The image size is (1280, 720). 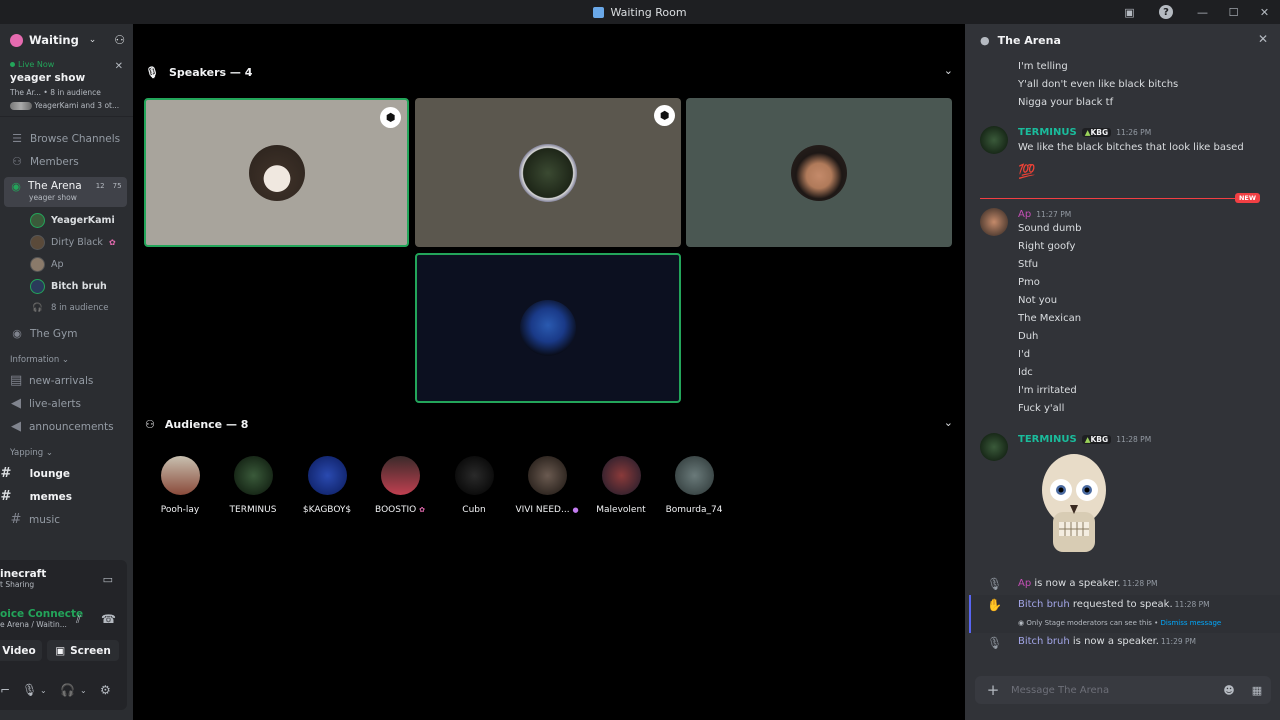 What do you see at coordinates (16, 186) in the screenshot?
I see `stage-icon: ◉` at bounding box center [16, 186].